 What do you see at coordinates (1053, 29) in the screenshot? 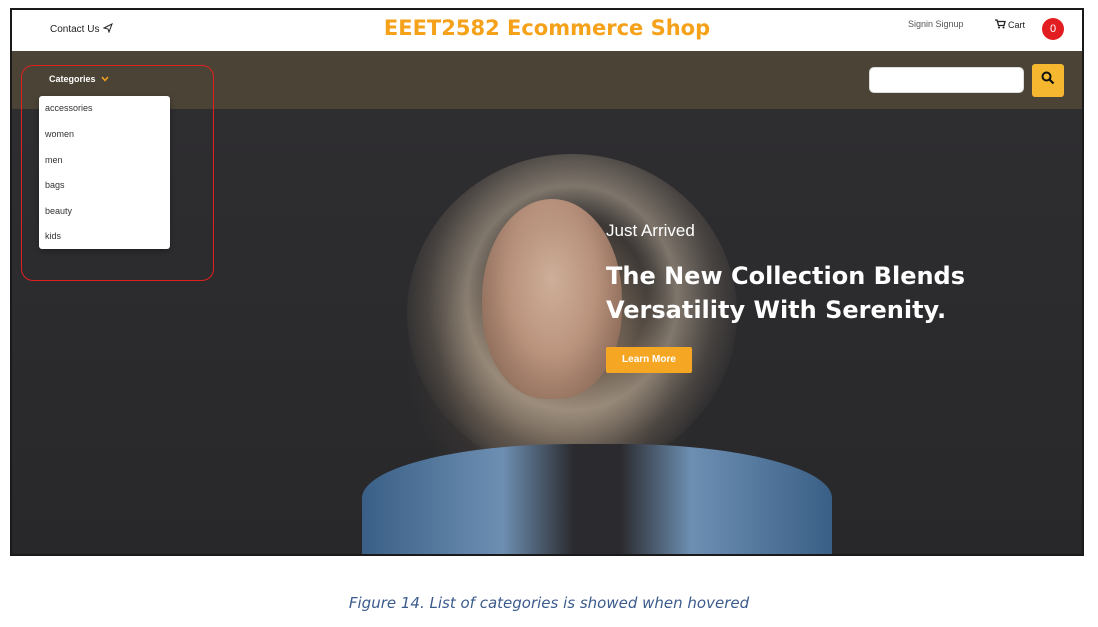
I see `cart-count-badge: 0` at bounding box center [1053, 29].